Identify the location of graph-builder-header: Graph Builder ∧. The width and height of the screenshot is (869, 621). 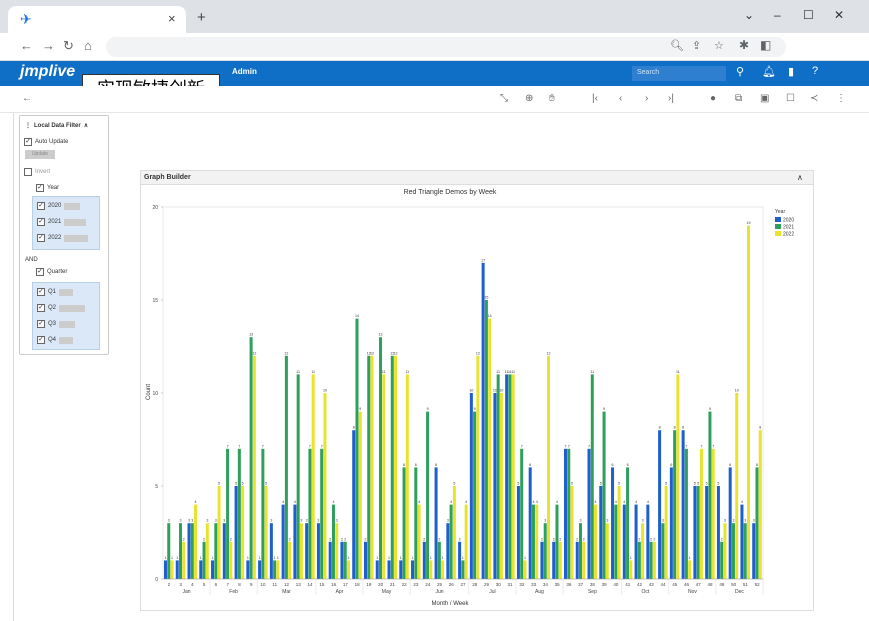
(477, 178).